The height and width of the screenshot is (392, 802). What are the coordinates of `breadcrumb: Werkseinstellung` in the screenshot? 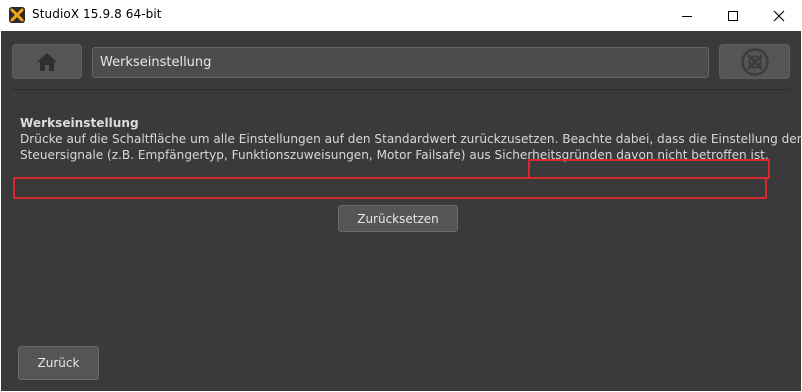 It's located at (400, 62).